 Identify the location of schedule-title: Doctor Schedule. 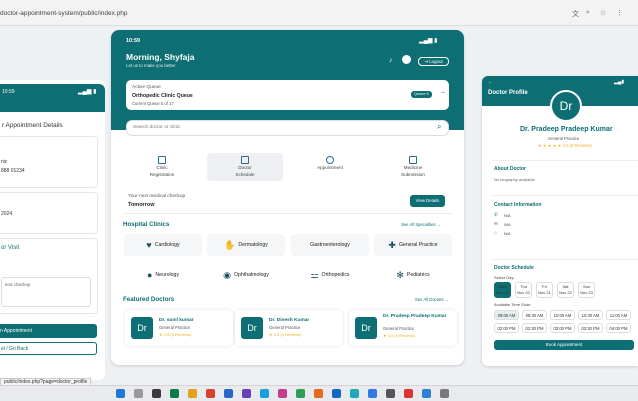
(514, 268).